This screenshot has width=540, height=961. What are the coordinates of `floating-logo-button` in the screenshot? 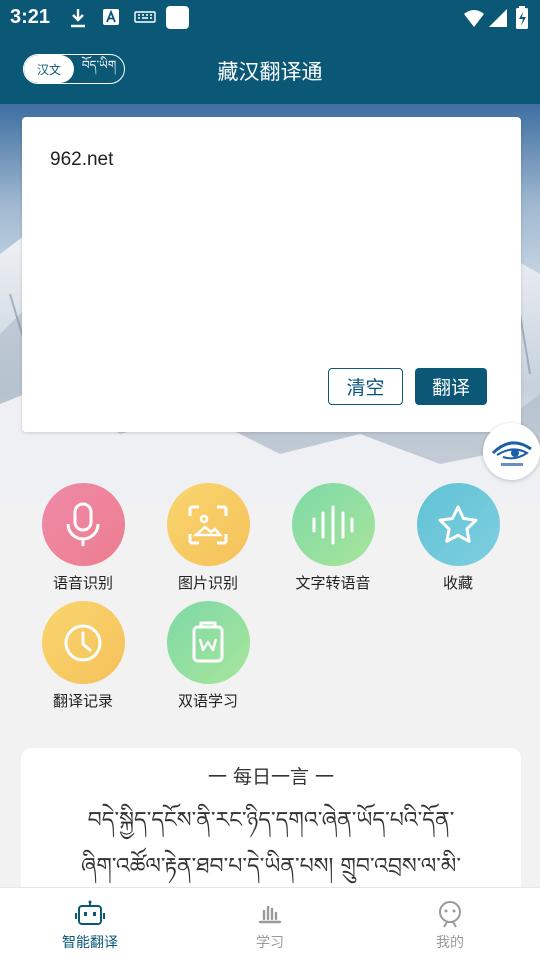 It's located at (511, 451).